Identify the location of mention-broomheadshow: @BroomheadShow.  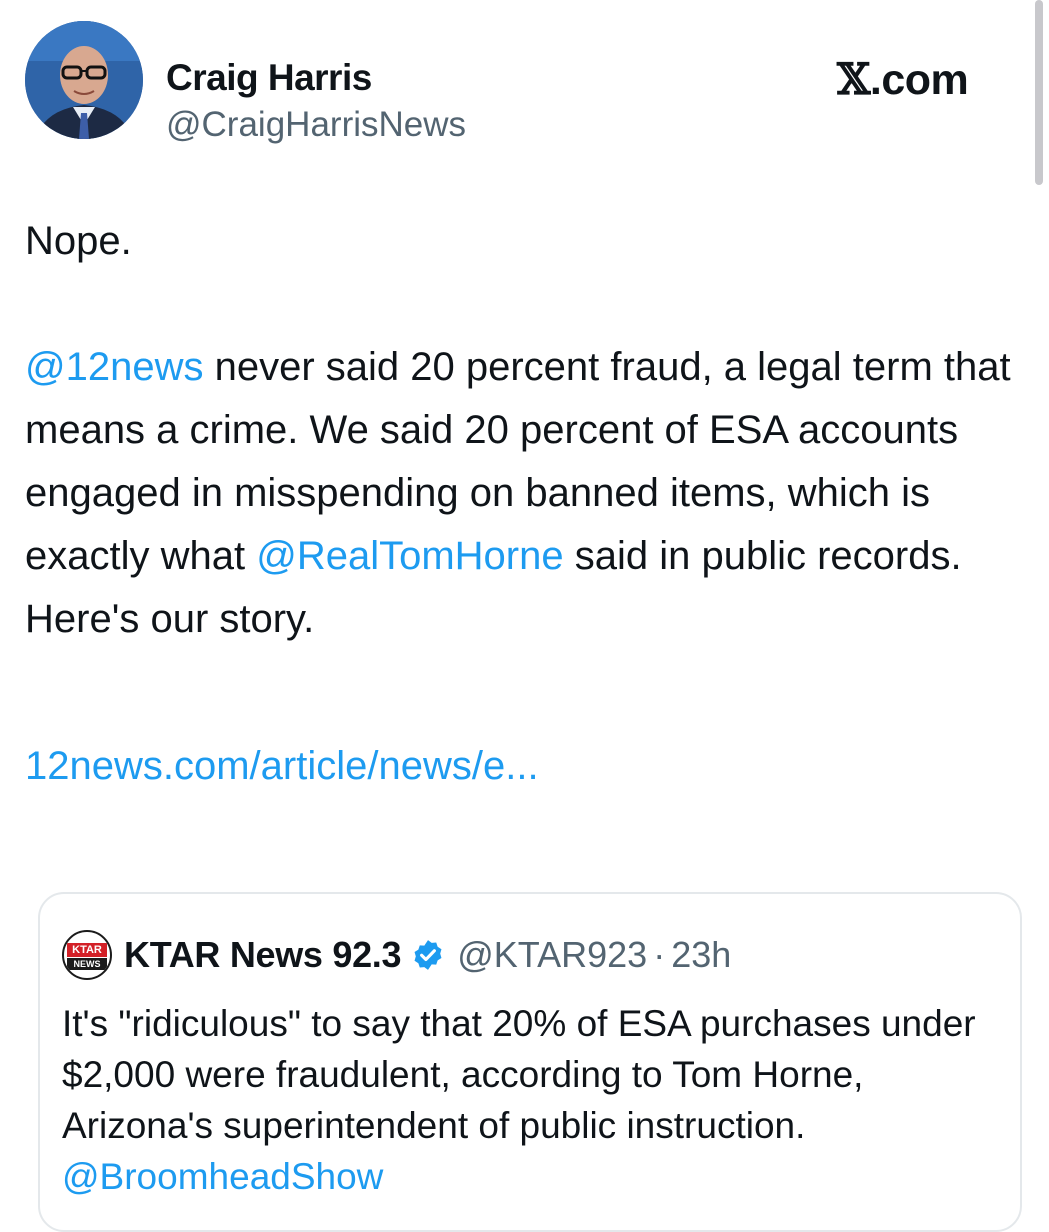
(222, 1176).